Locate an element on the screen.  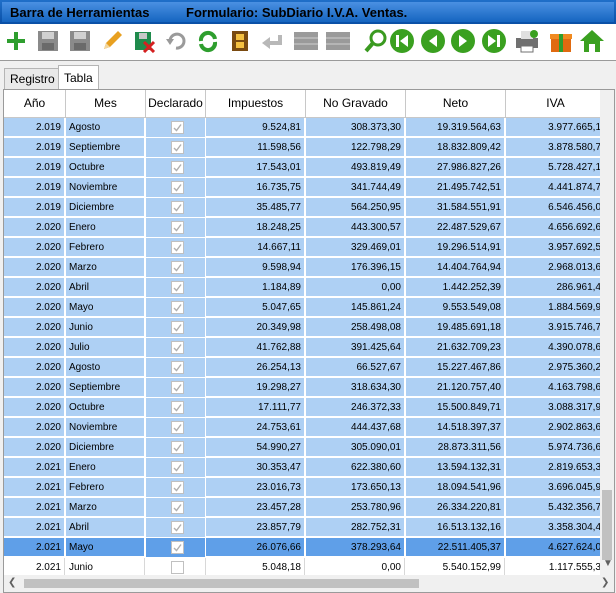
col-impuestos-cell: 19.298,27 is located at coordinates (255, 387).